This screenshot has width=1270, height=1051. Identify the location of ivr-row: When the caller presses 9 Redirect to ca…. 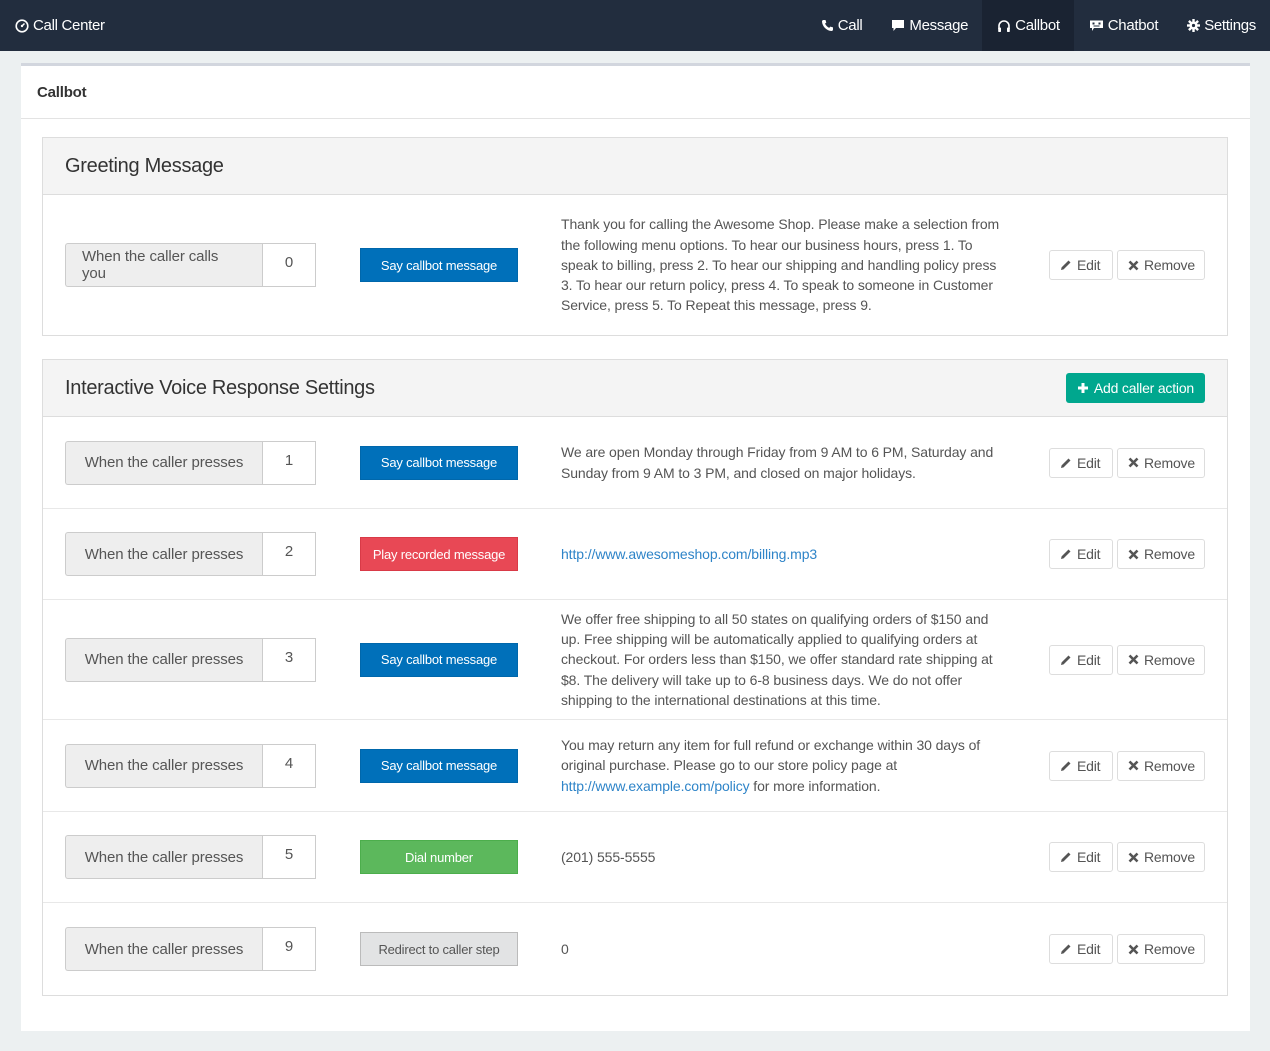
(635, 949).